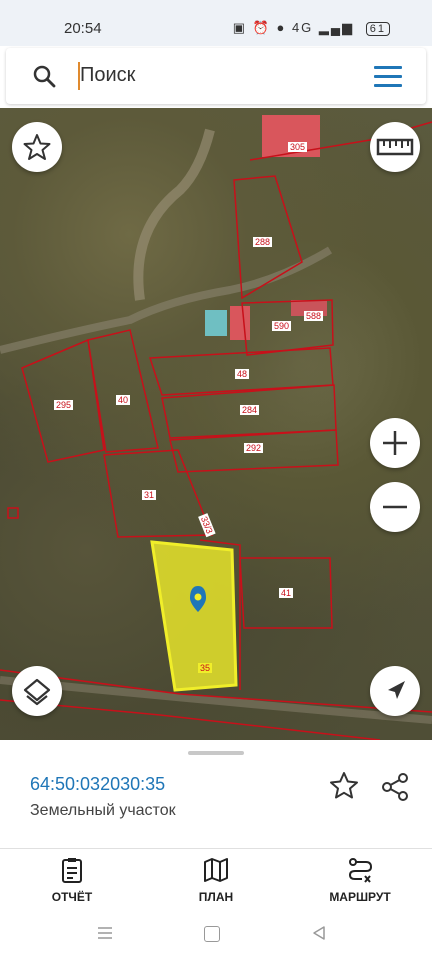  I want to click on parcel-label: 41, so click(286, 593).